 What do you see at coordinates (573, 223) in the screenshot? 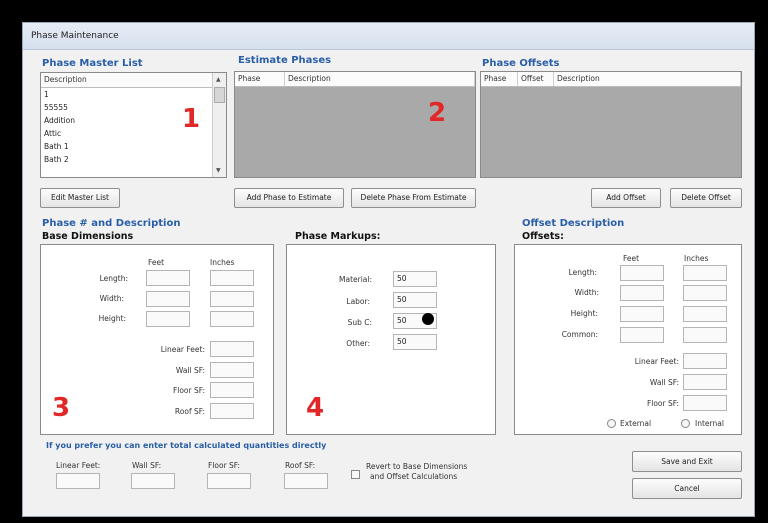
I see `offset-description-heading: Offset Description` at bounding box center [573, 223].